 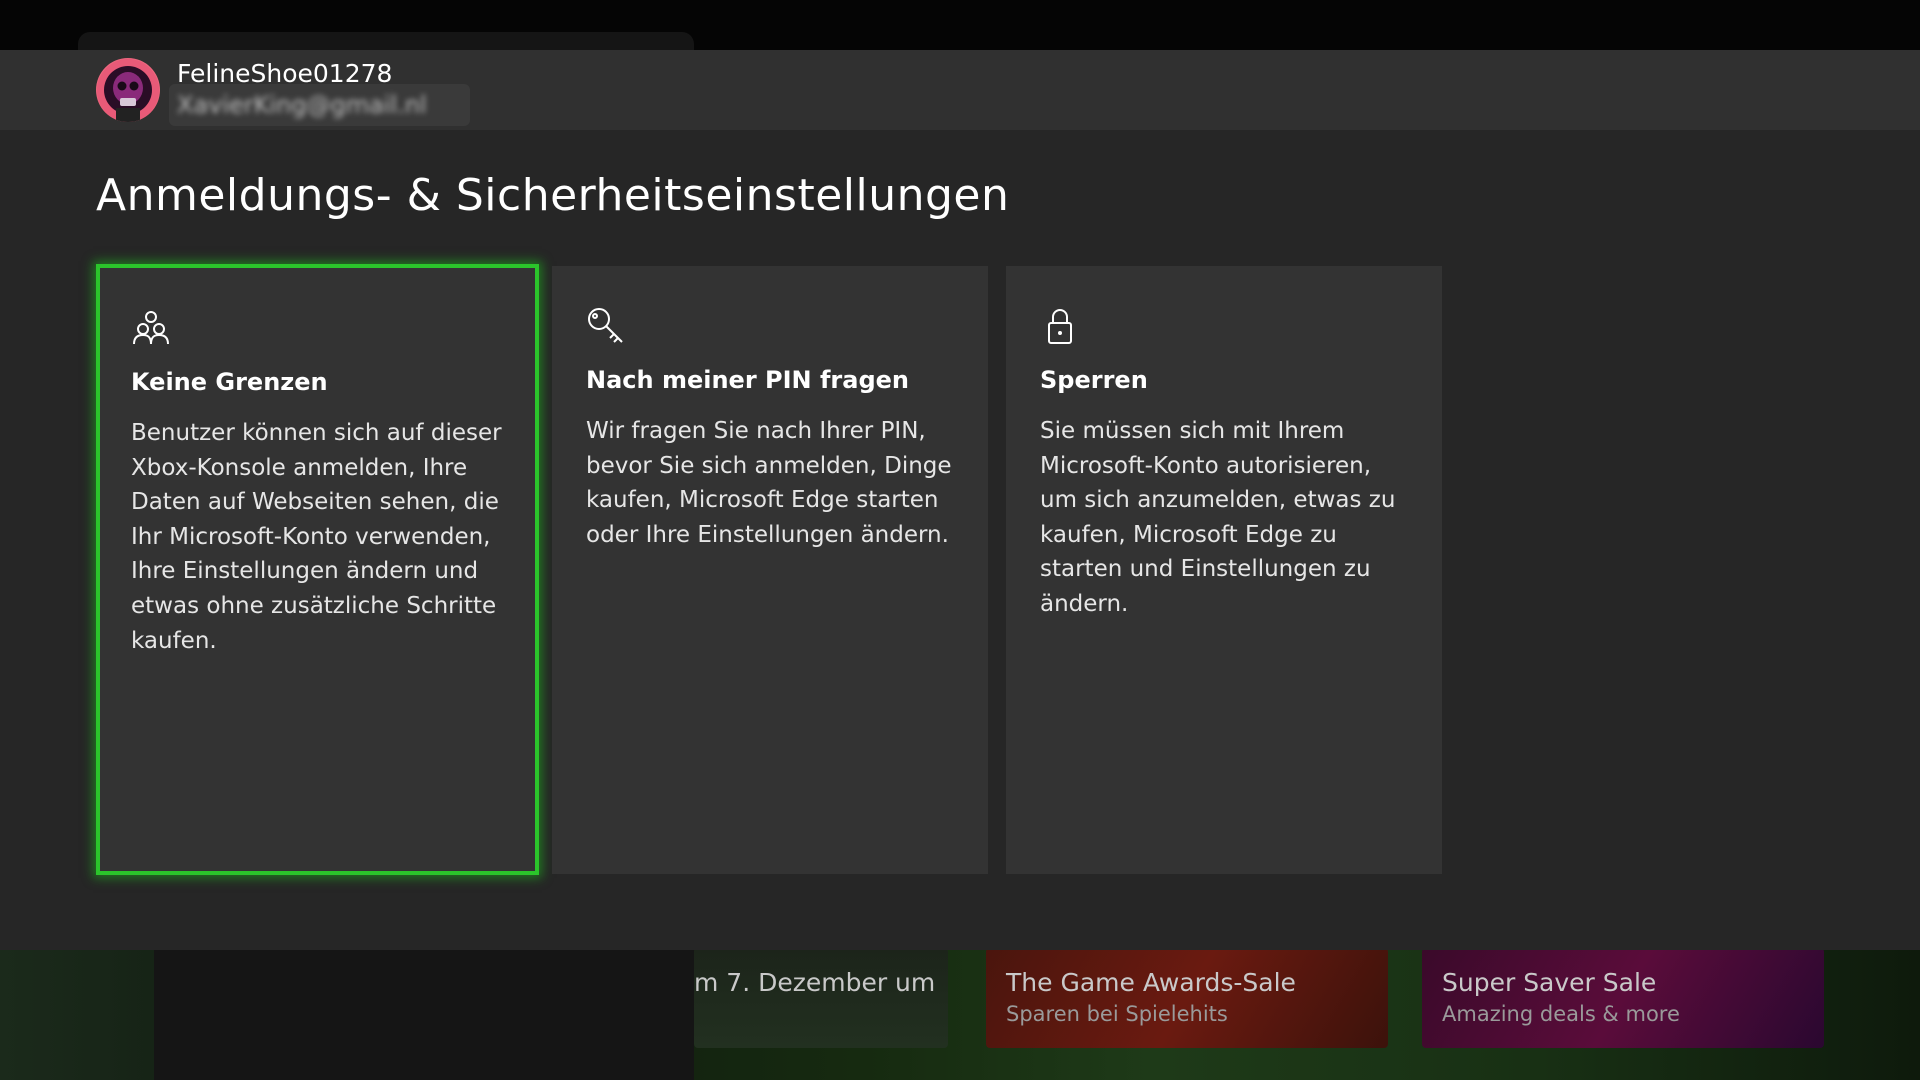 I want to click on skull-avatar-icon, so click(x=128, y=90).